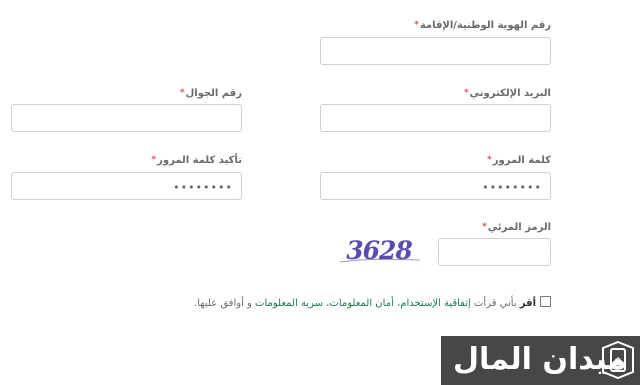 The width and height of the screenshot is (640, 385). I want to click on agreement-bold: أقر, so click(527, 303).